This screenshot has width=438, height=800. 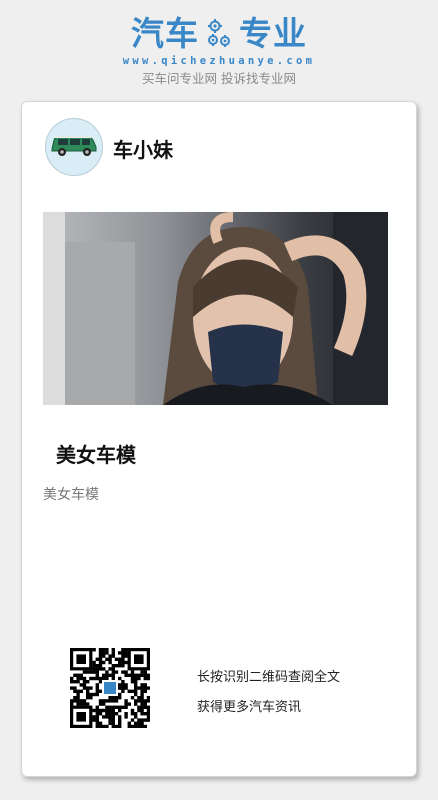 I want to click on gears-icon, so click(x=219, y=34).